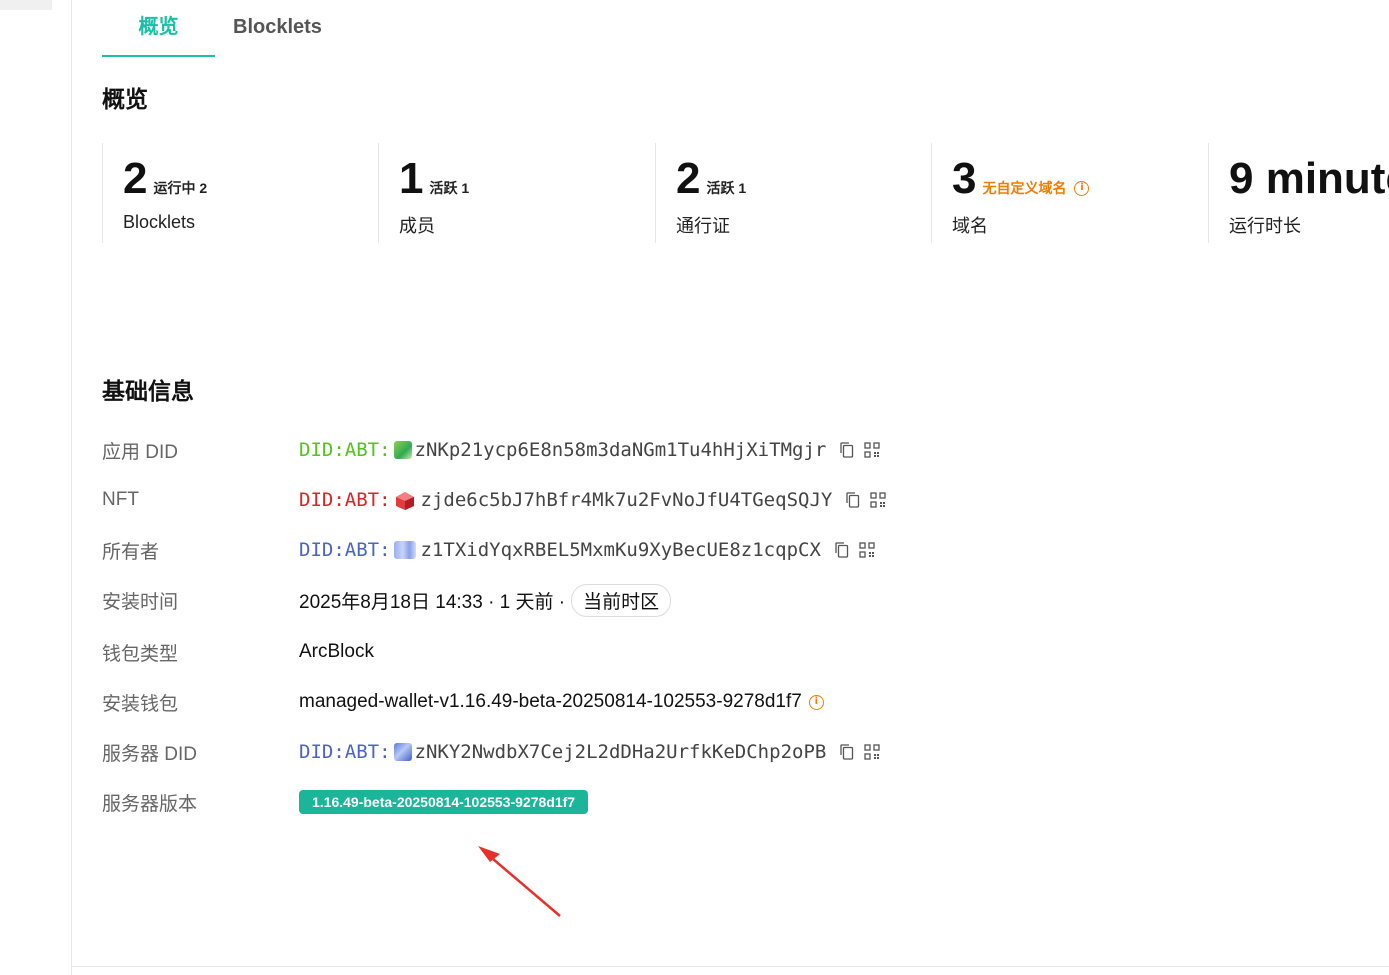 The width and height of the screenshot is (1389, 975). Describe the element at coordinates (140, 704) in the screenshot. I see `row-label: 安装钱包` at that location.